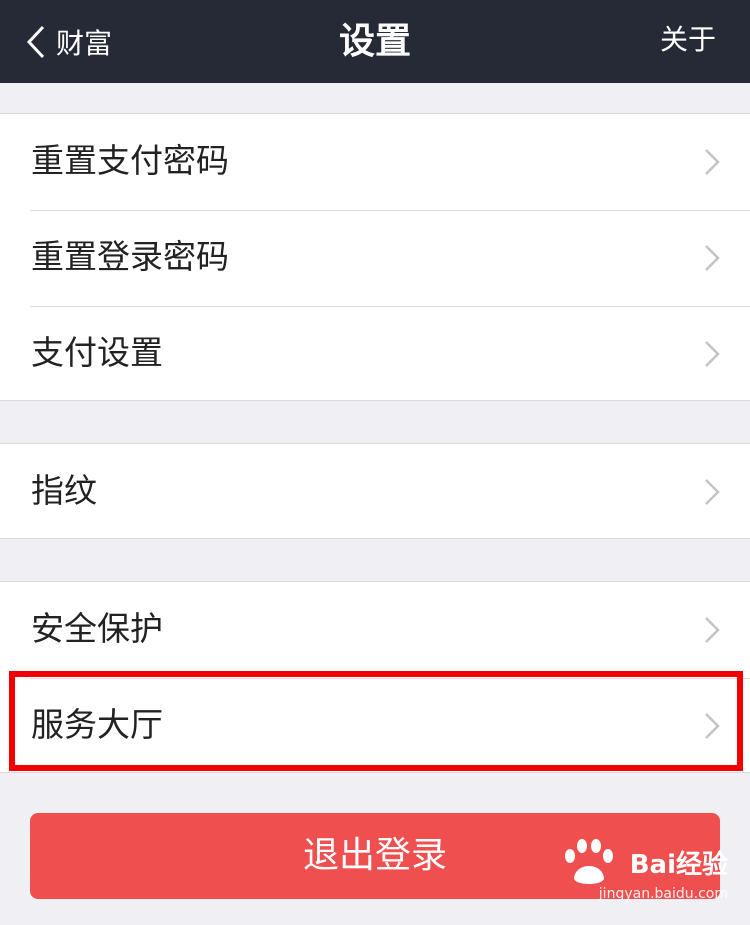 This screenshot has height=925, width=750. Describe the element at coordinates (64, 490) in the screenshot. I see `list-item-label: 指纹` at that location.